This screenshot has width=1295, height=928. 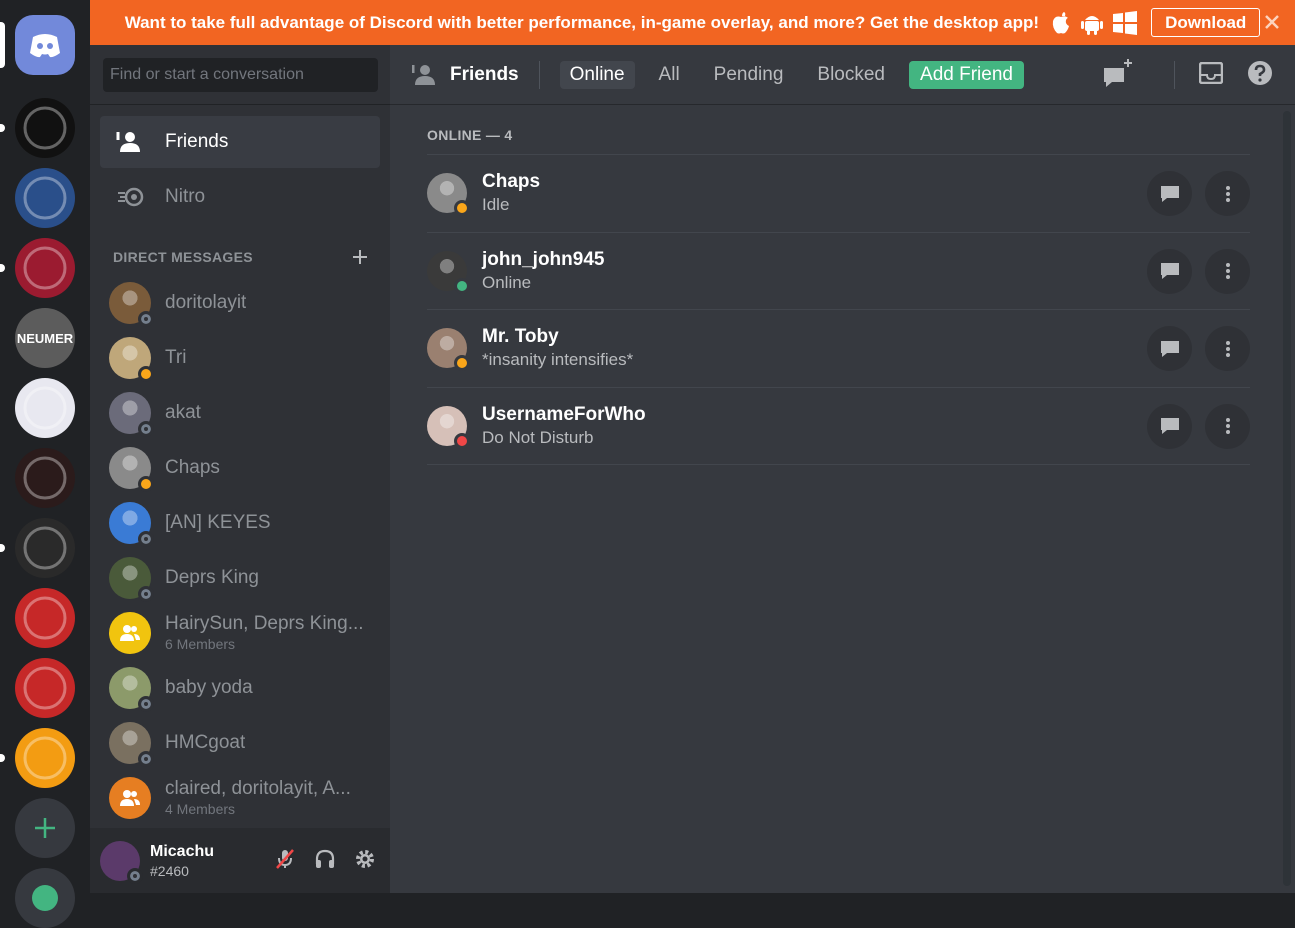 What do you see at coordinates (669, 75) in the screenshot?
I see `tab-all: All` at bounding box center [669, 75].